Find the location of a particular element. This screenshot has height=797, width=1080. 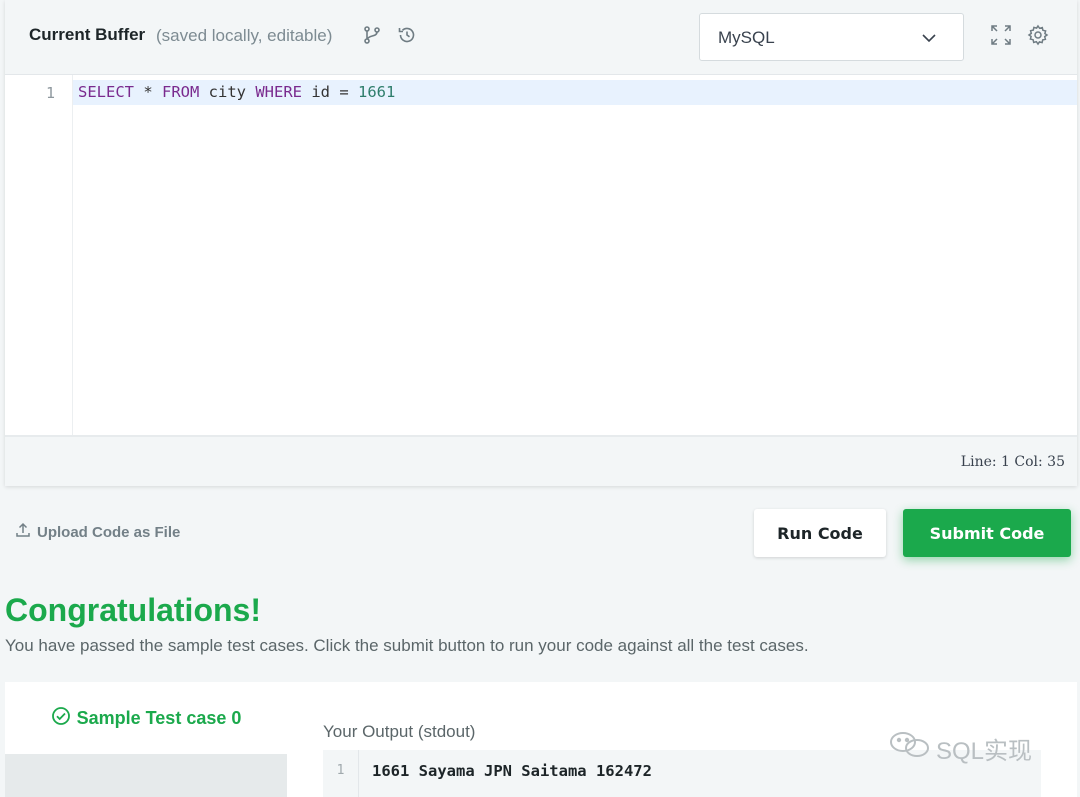

fullscreen-icon is located at coordinates (1001, 35).